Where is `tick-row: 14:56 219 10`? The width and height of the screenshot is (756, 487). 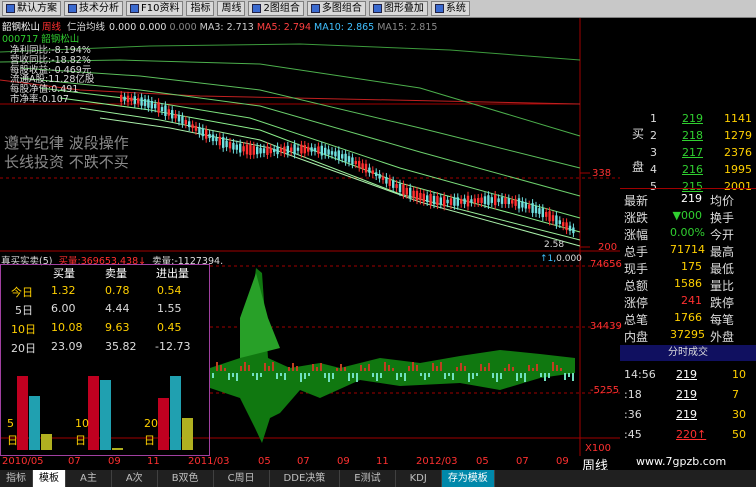
tick-row: 14:56 219 10 is located at coordinates (685, 374).